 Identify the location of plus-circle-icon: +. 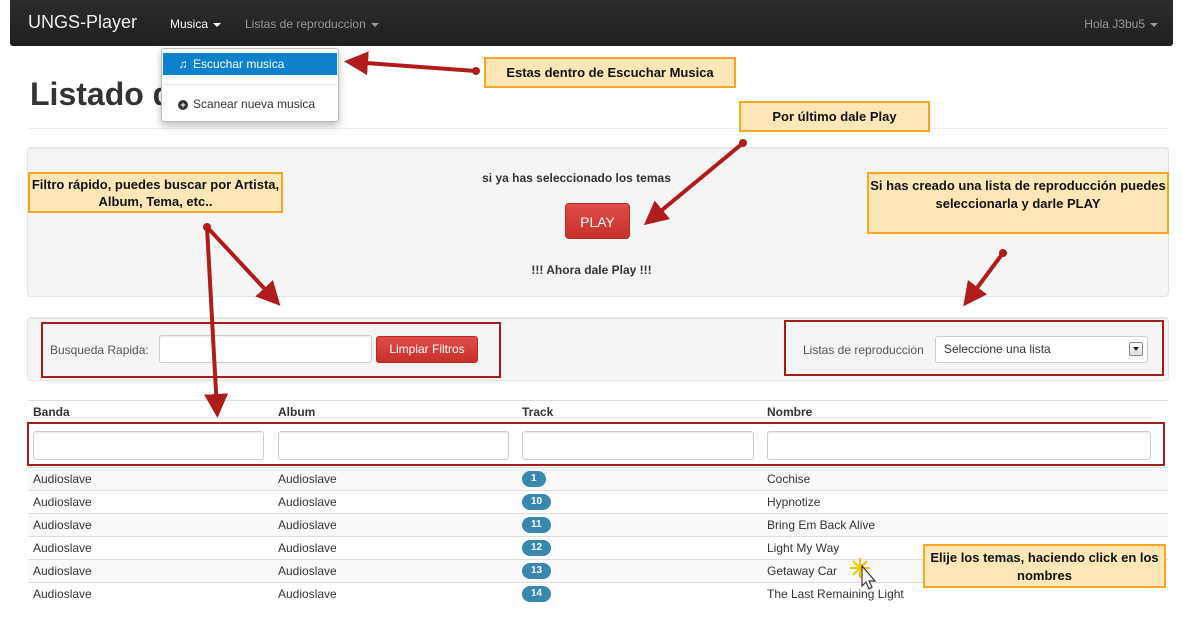
(183, 104).